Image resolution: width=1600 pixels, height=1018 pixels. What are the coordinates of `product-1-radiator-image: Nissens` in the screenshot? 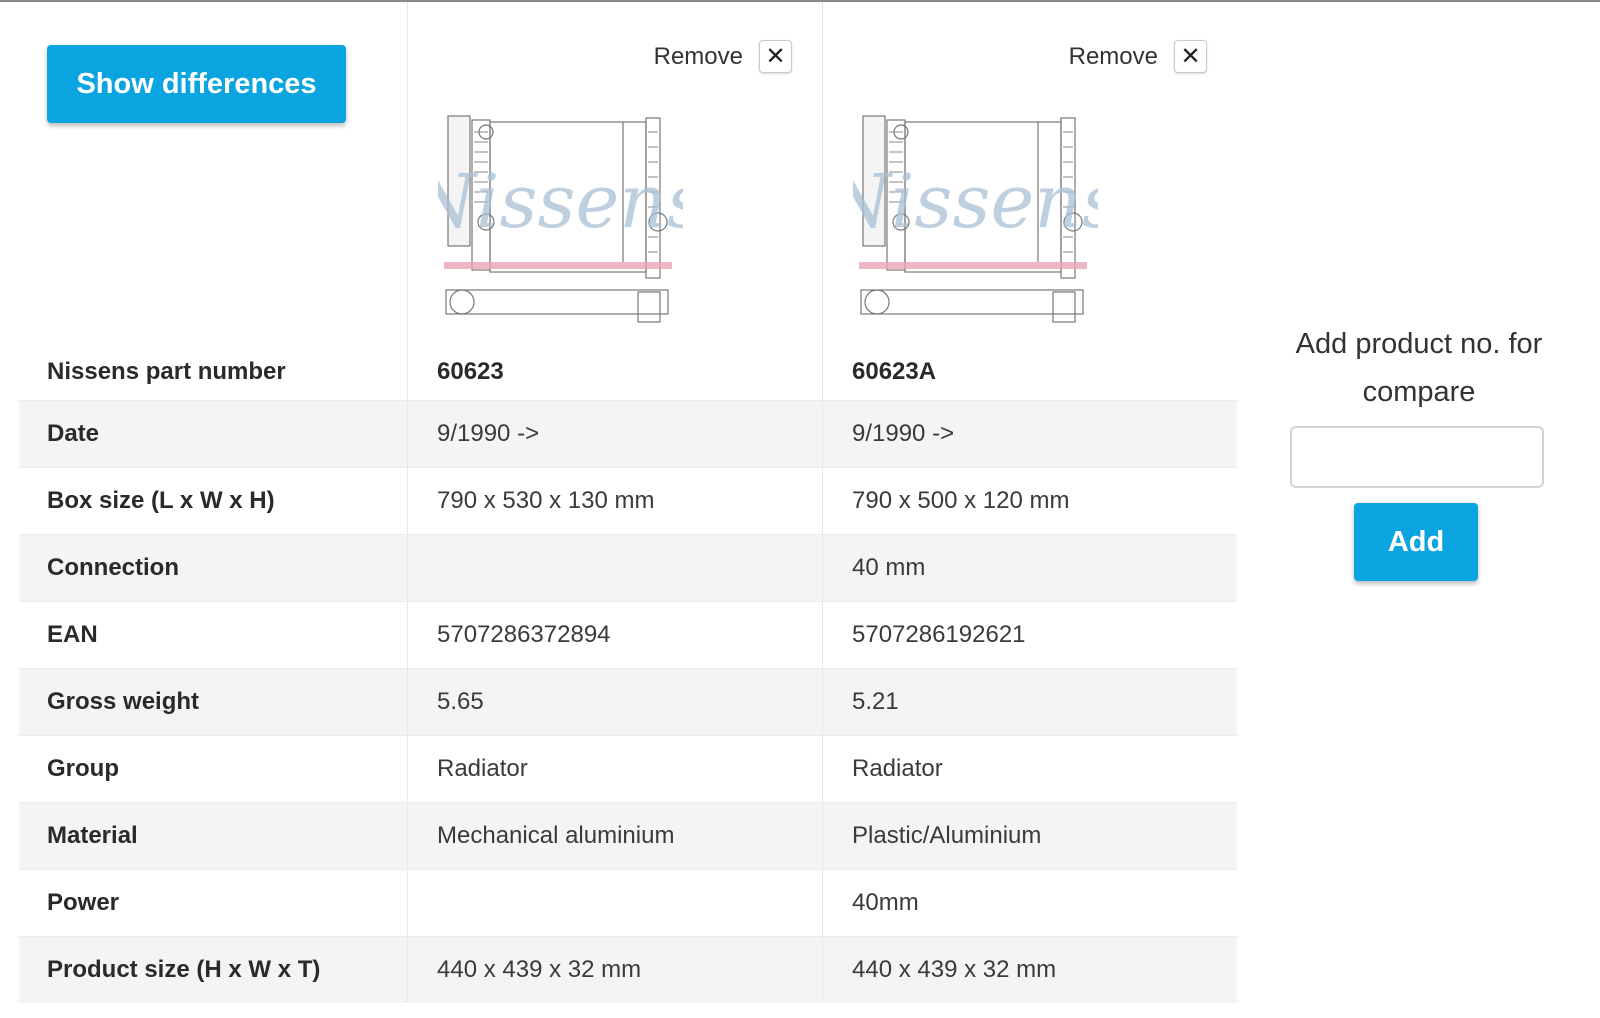 It's located at (560, 219).